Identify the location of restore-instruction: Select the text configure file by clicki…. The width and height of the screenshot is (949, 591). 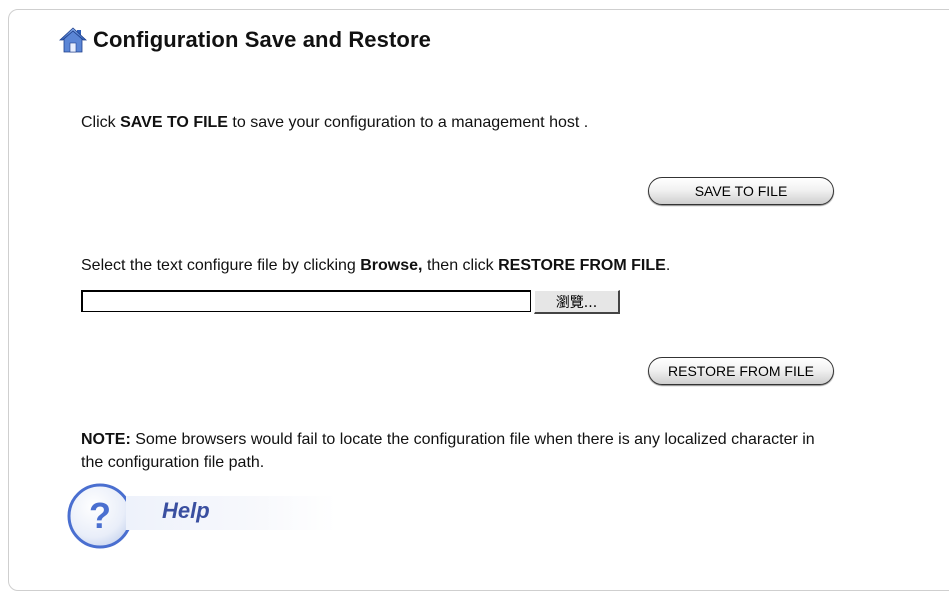
(376, 265).